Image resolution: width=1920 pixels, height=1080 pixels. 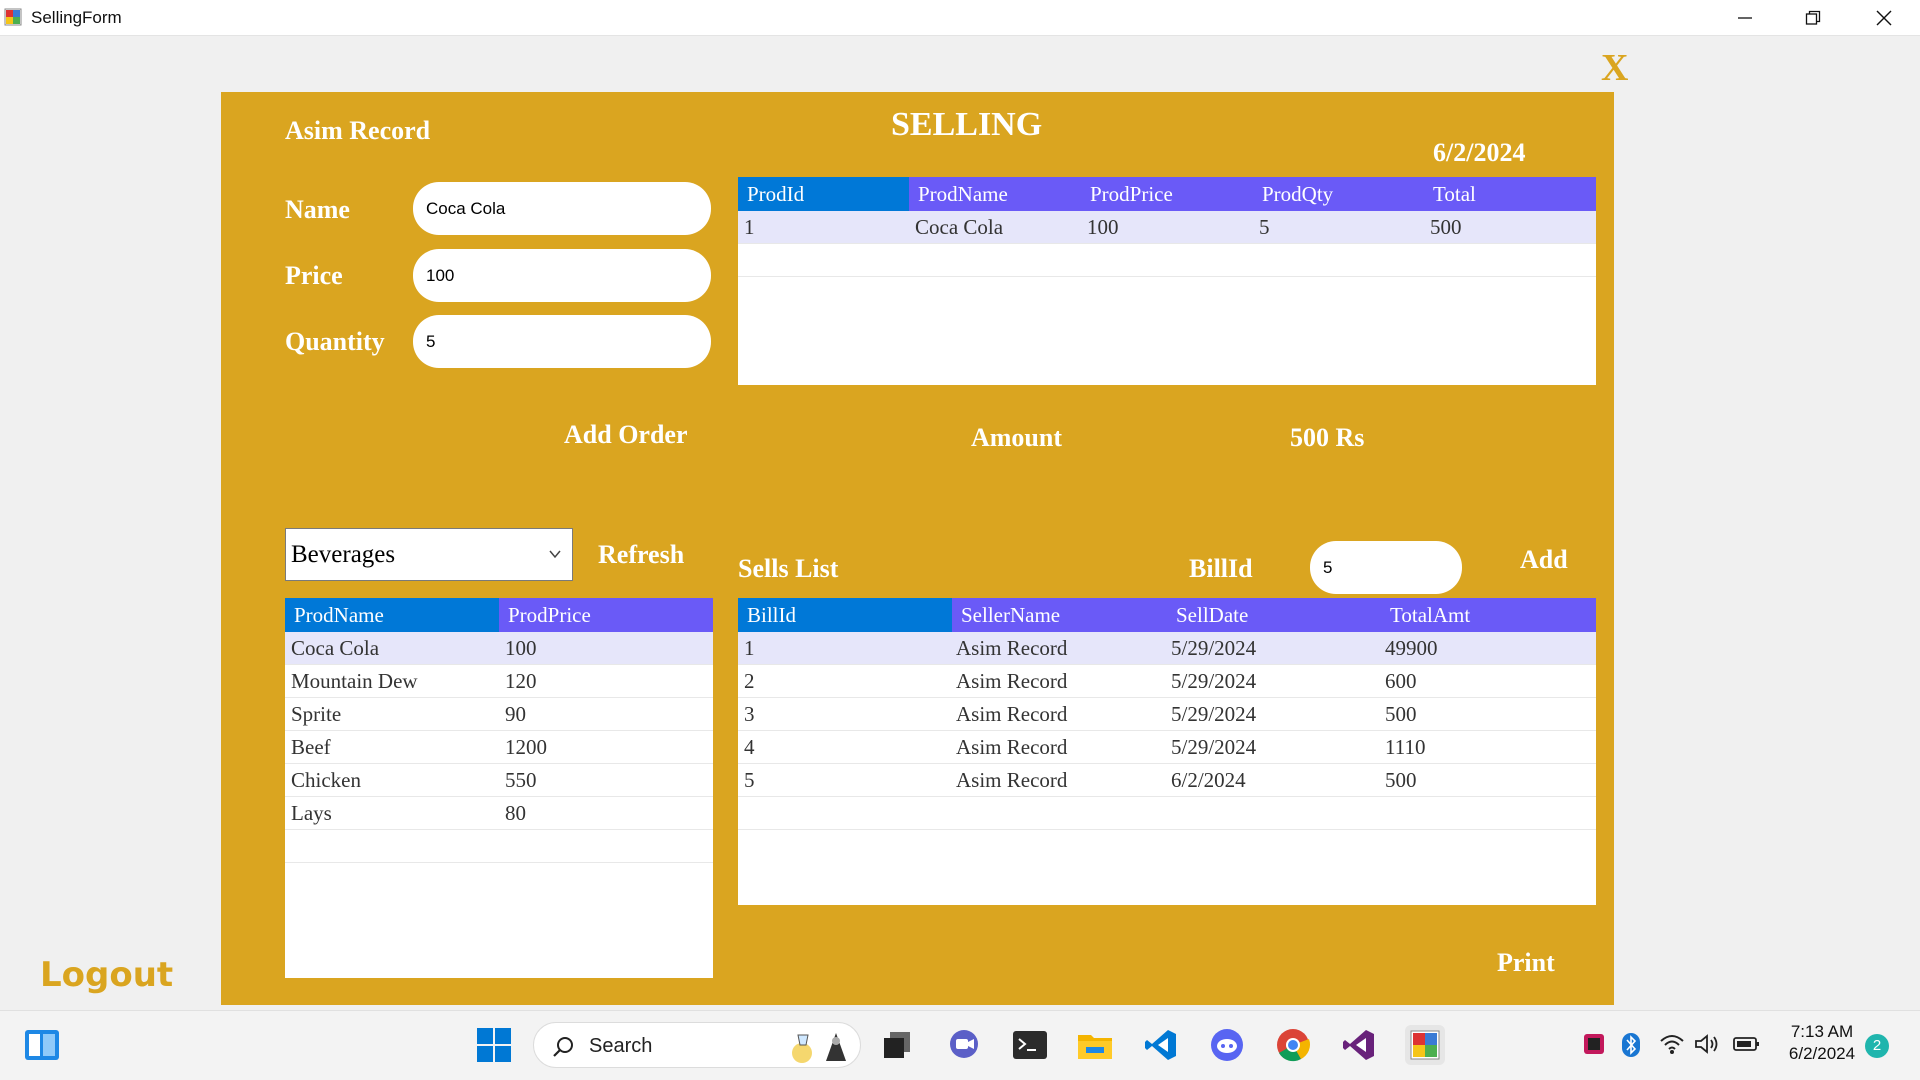 I want to click on start-button, so click(x=494, y=1045).